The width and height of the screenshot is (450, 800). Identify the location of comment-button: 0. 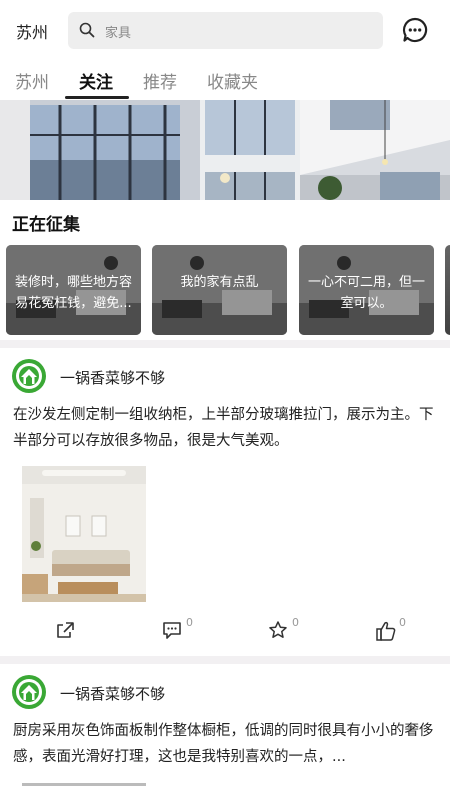
(179, 631).